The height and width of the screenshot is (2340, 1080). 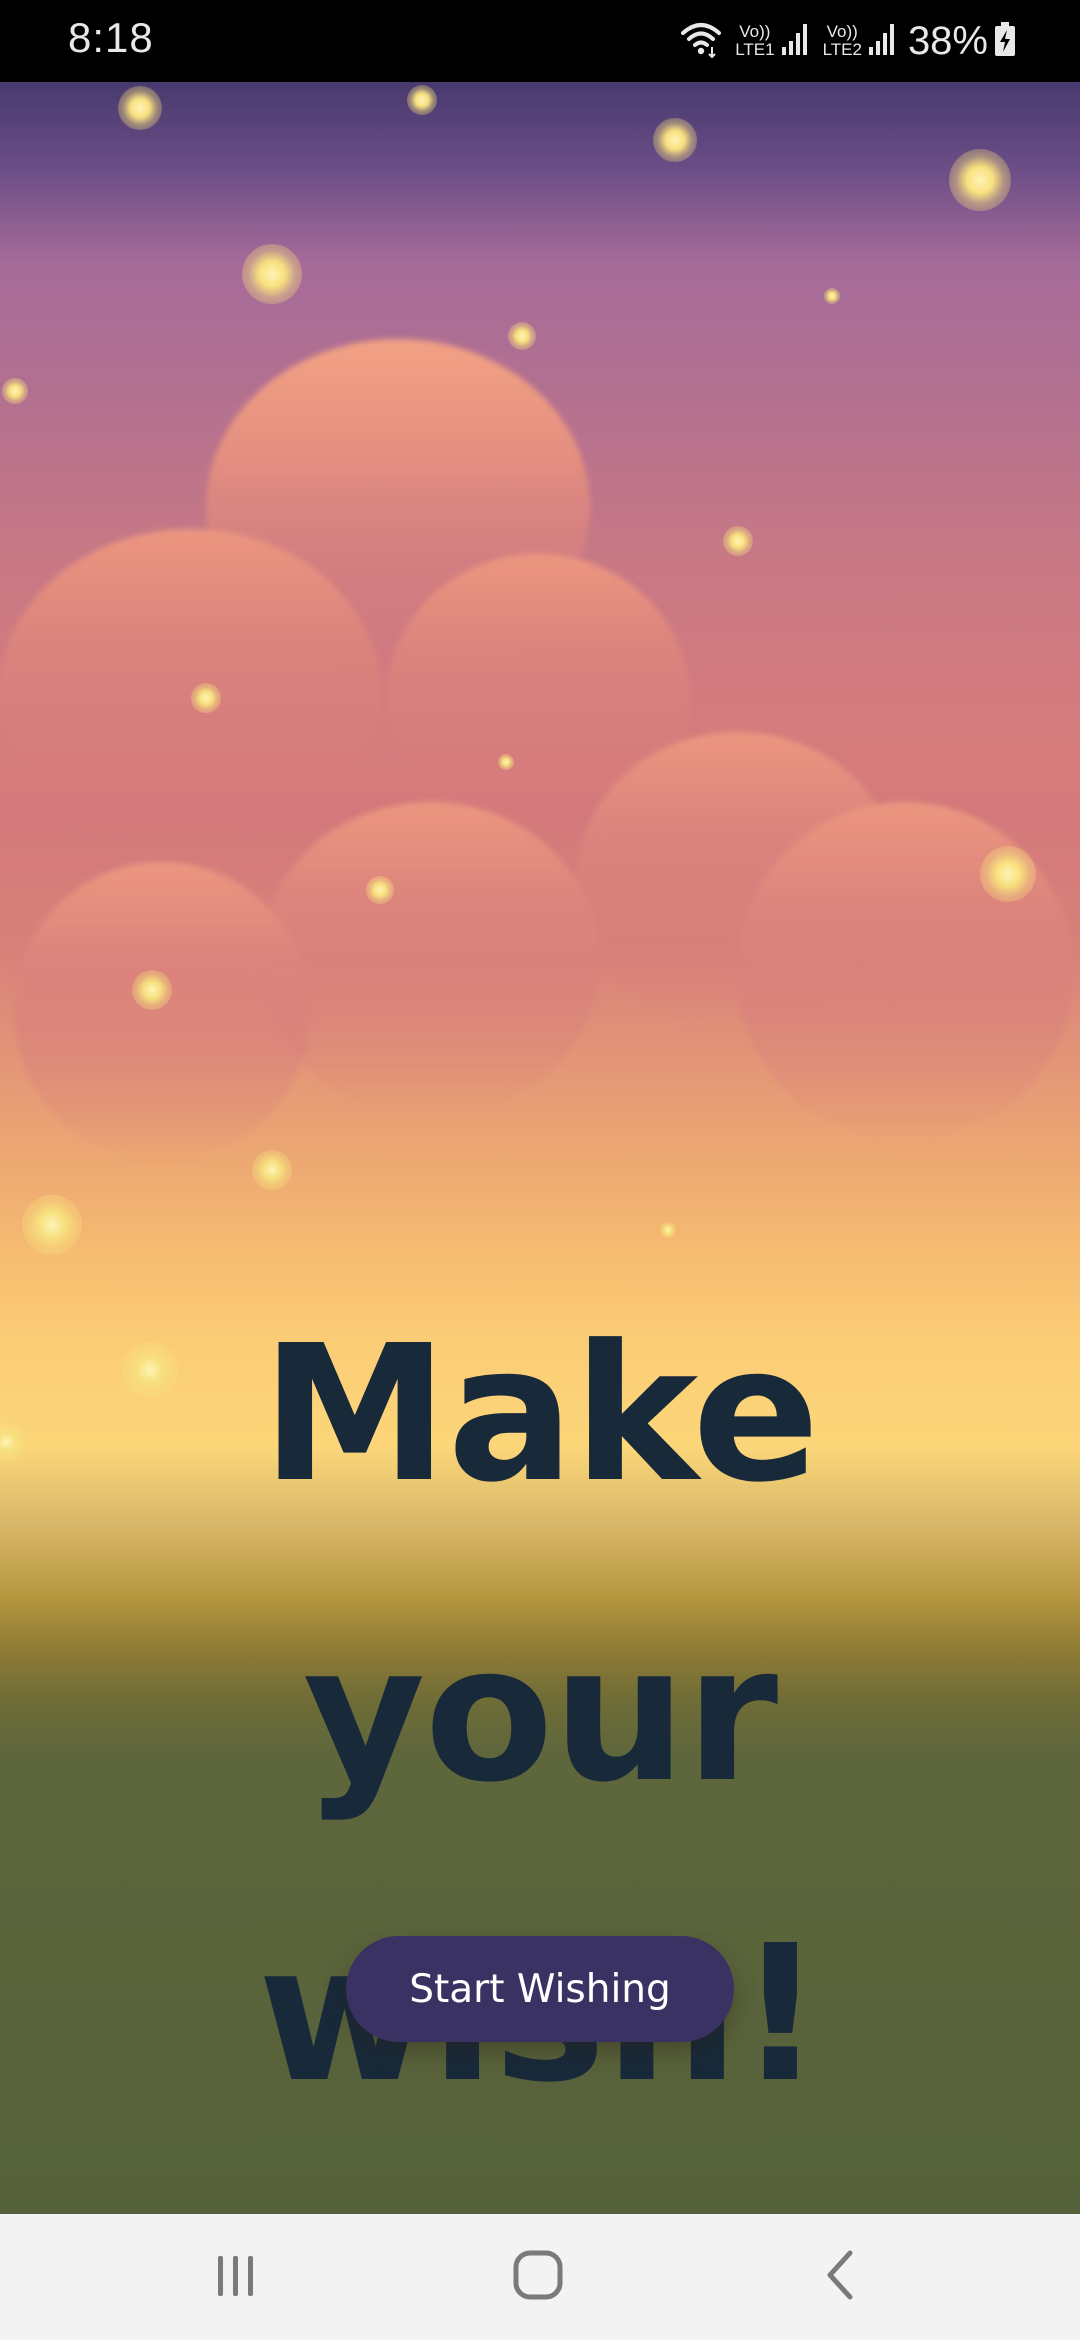 I want to click on status-time: 8:18, so click(x=111, y=37).